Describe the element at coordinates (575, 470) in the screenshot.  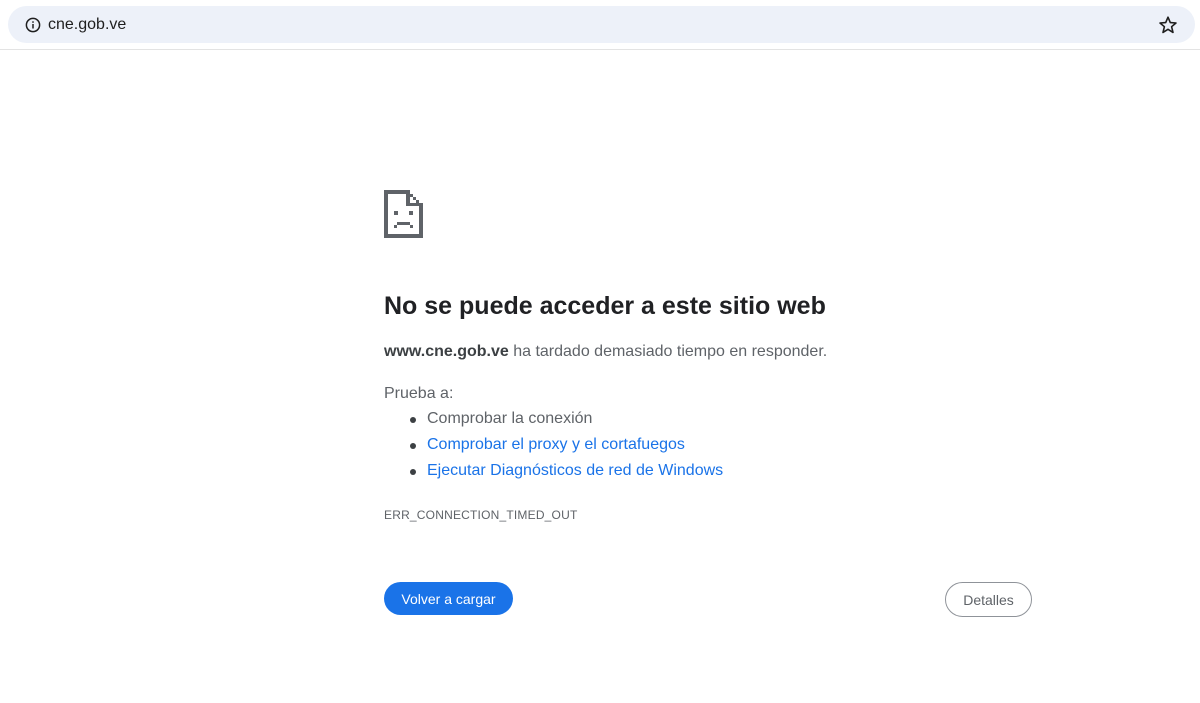
I see `network-diagnostics-link: Ejecutar Diagnósticos de red de Windows` at that location.